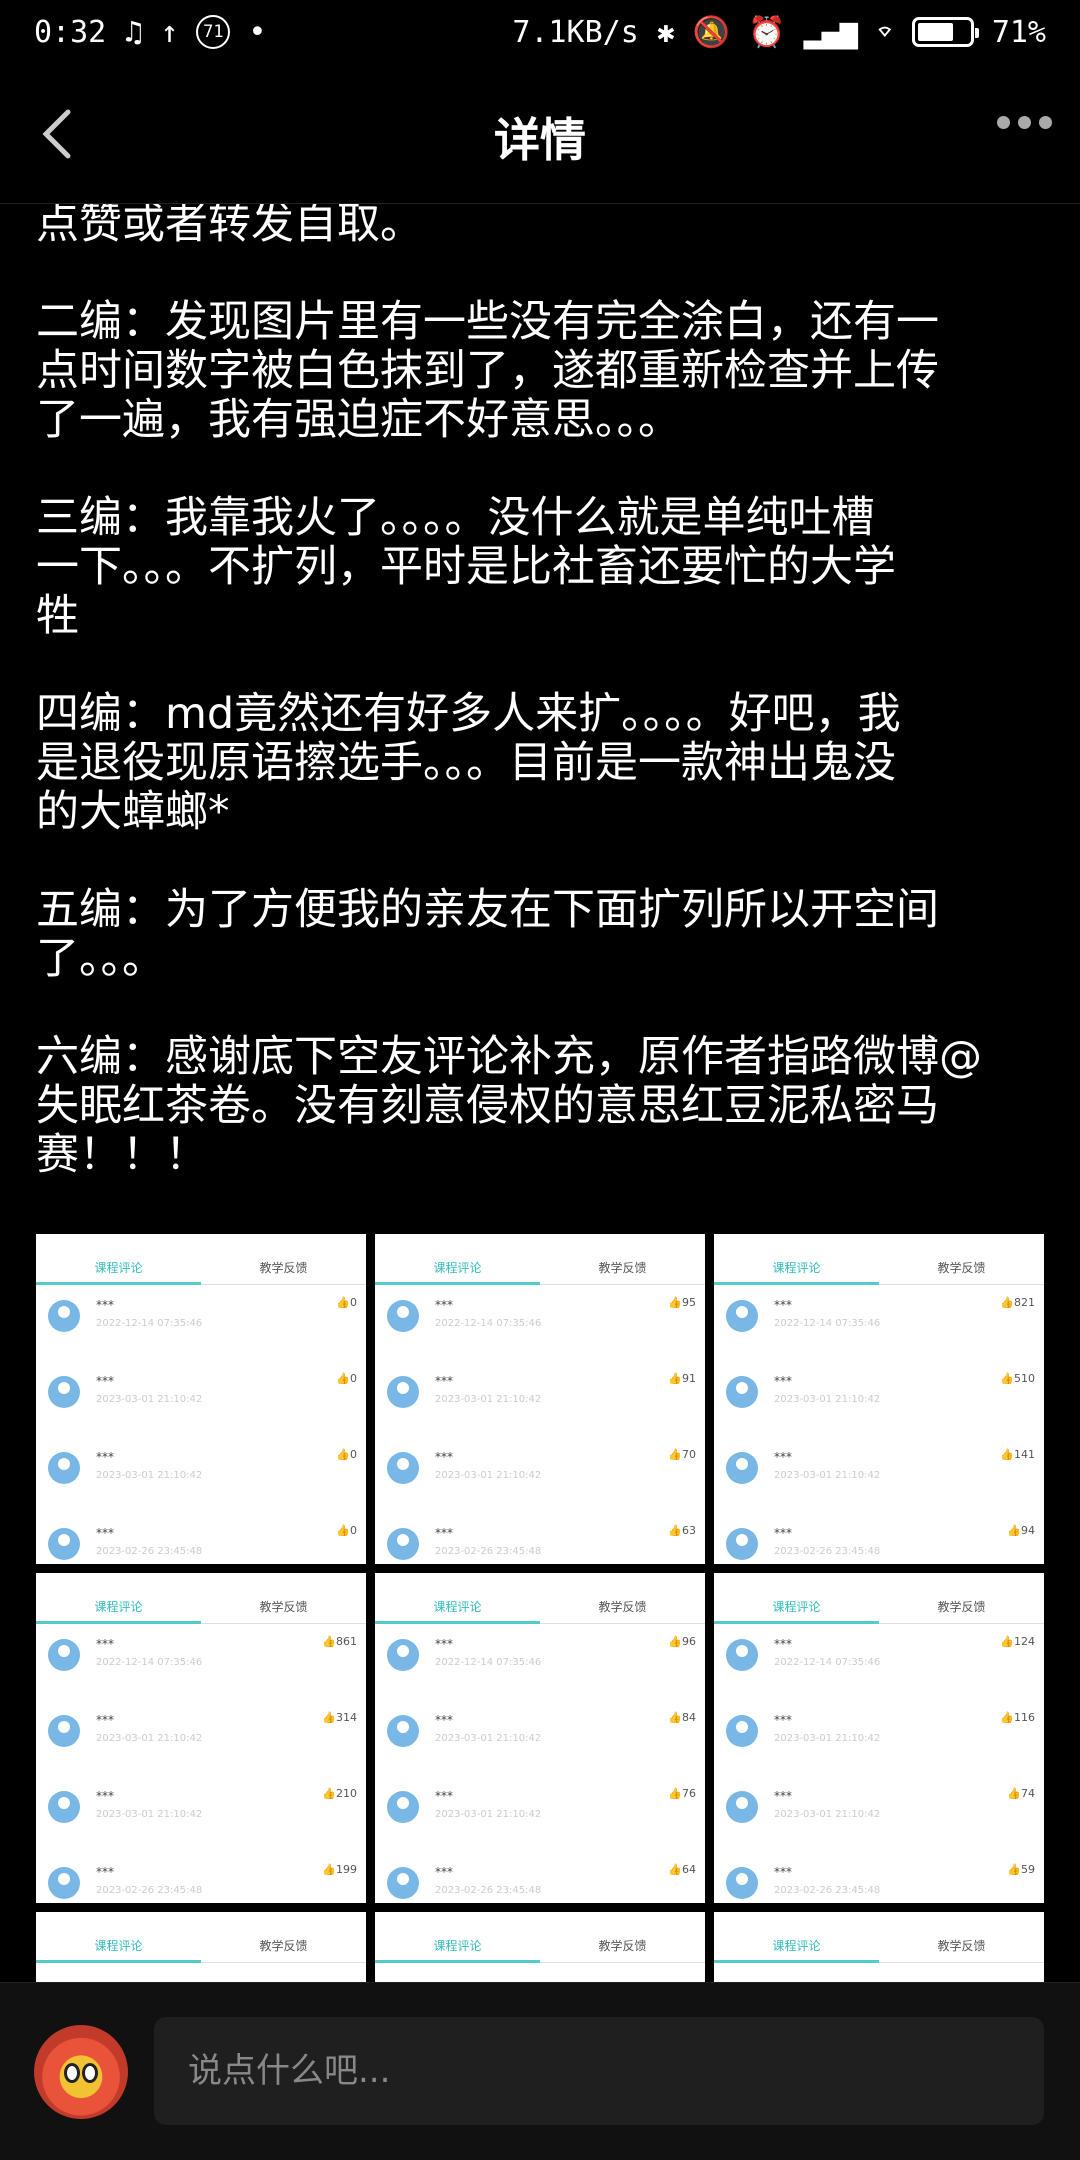 Image resolution: width=1080 pixels, height=2160 pixels. Describe the element at coordinates (945, 32) in the screenshot. I see `battery-icon` at that location.